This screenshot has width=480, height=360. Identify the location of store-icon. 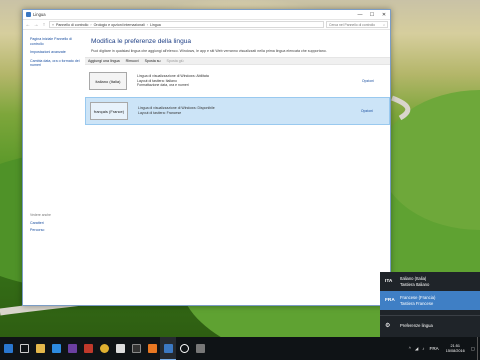
(56, 348).